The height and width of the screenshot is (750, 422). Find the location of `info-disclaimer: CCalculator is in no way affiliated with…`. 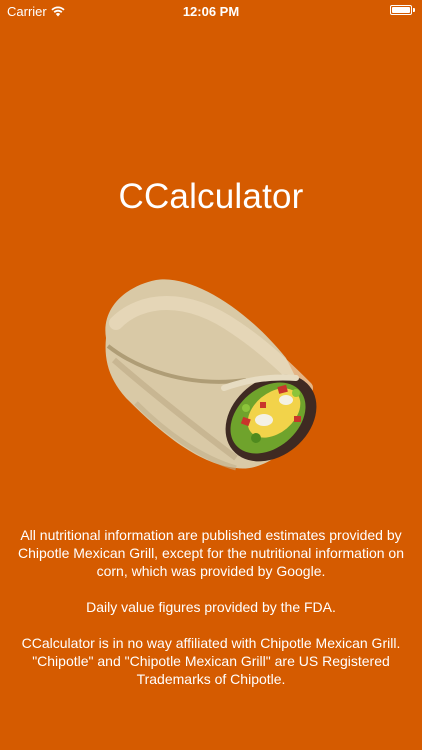

info-disclaimer: CCalculator is in no way affiliated with… is located at coordinates (211, 661).